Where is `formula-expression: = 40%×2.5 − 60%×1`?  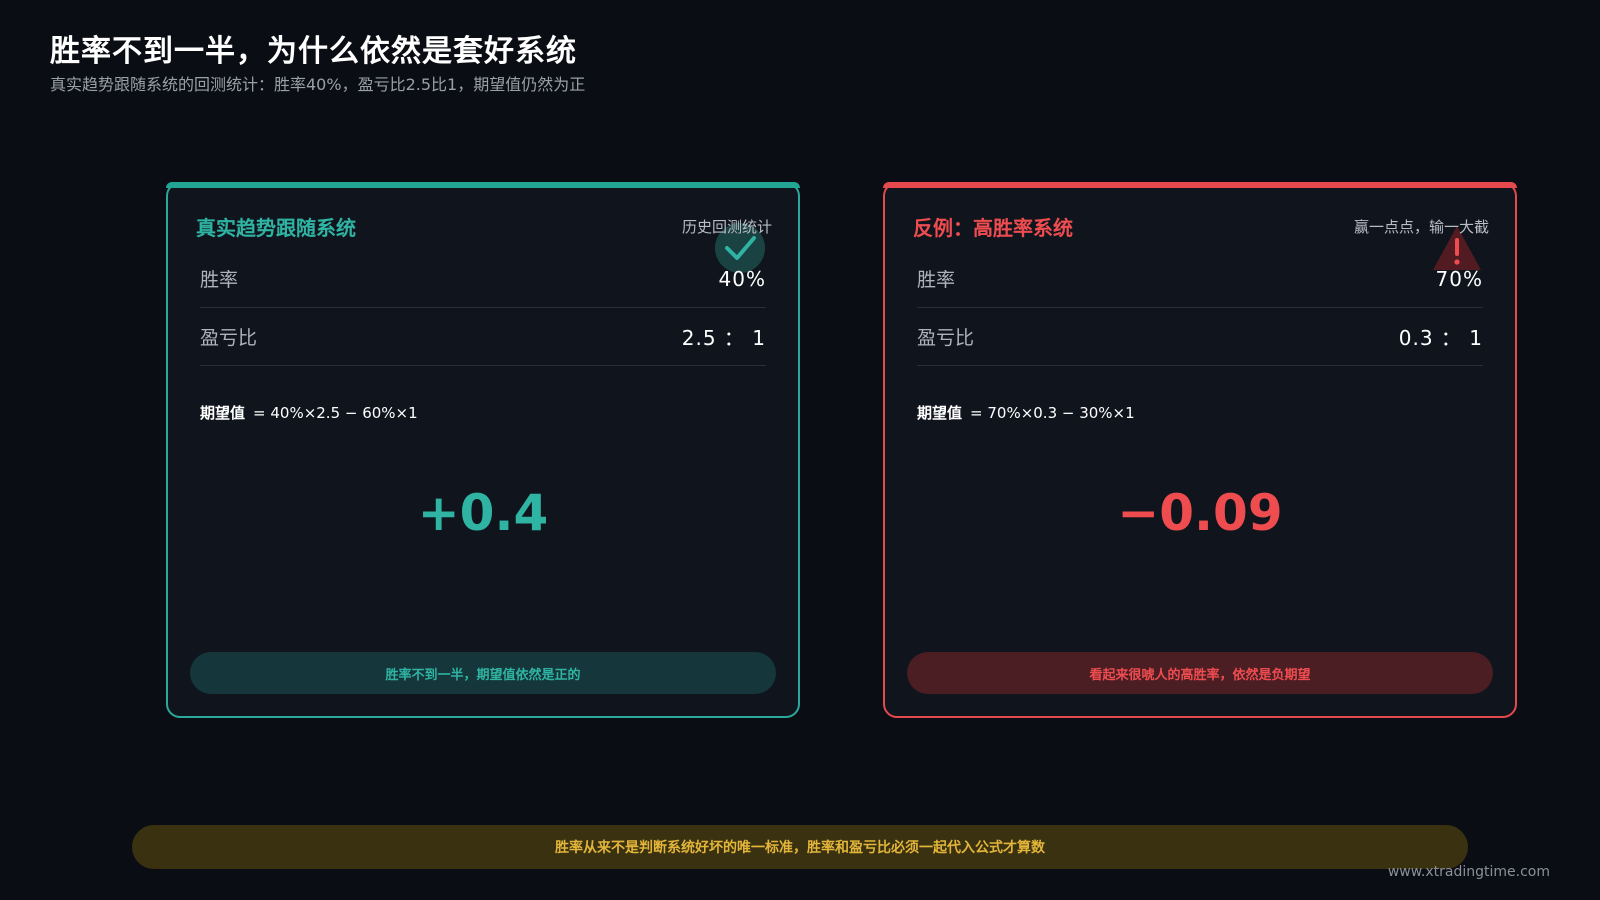 formula-expression: = 40%×2.5 − 60%×1 is located at coordinates (335, 413).